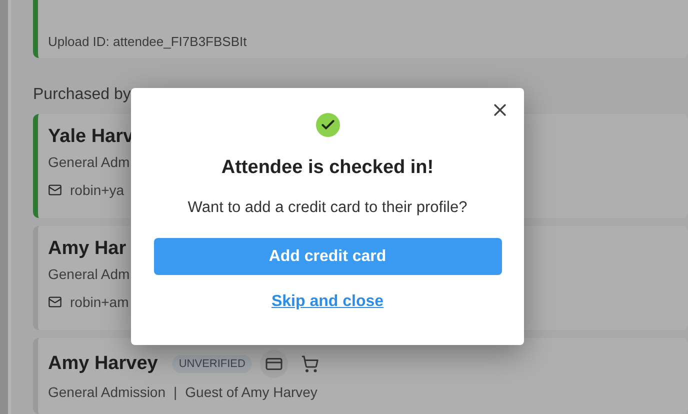  Describe the element at coordinates (87, 249) in the screenshot. I see `attendee-name: Amy Har` at that location.